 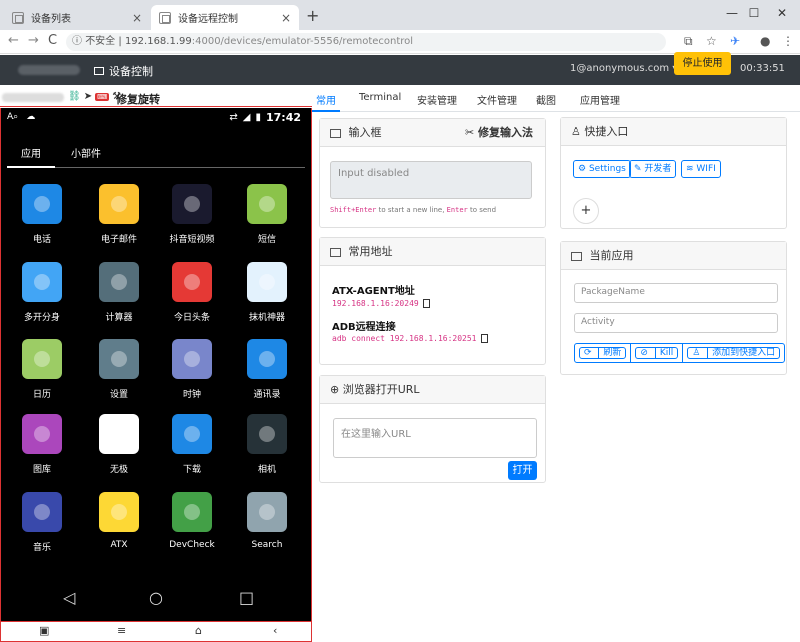 What do you see at coordinates (31, 167) in the screenshot?
I see `tab-indicator` at bounding box center [31, 167].